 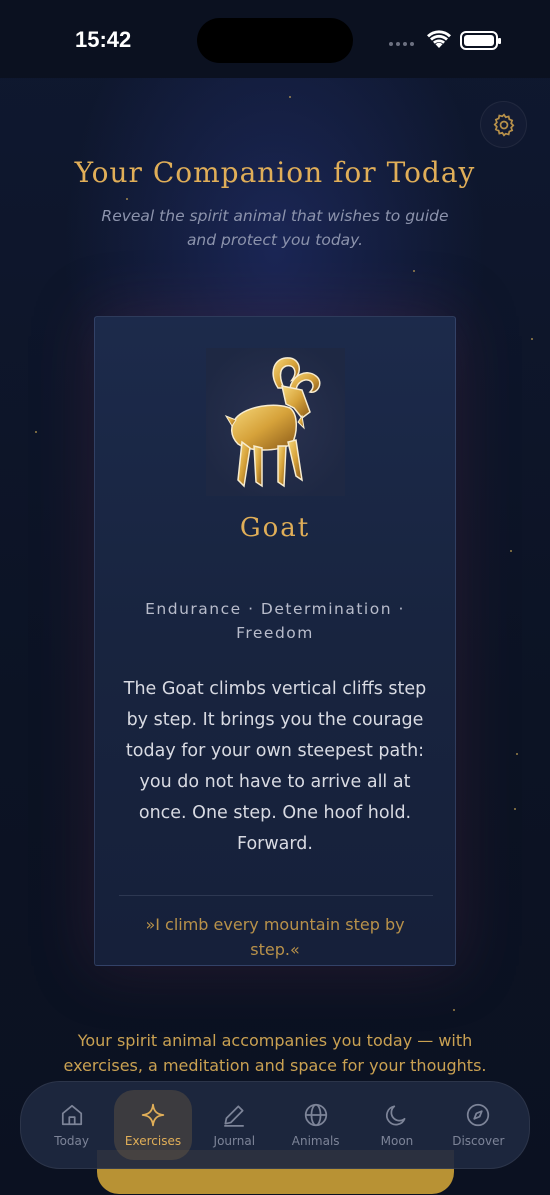 I want to click on status-bar: 15:42, so click(x=275, y=39).